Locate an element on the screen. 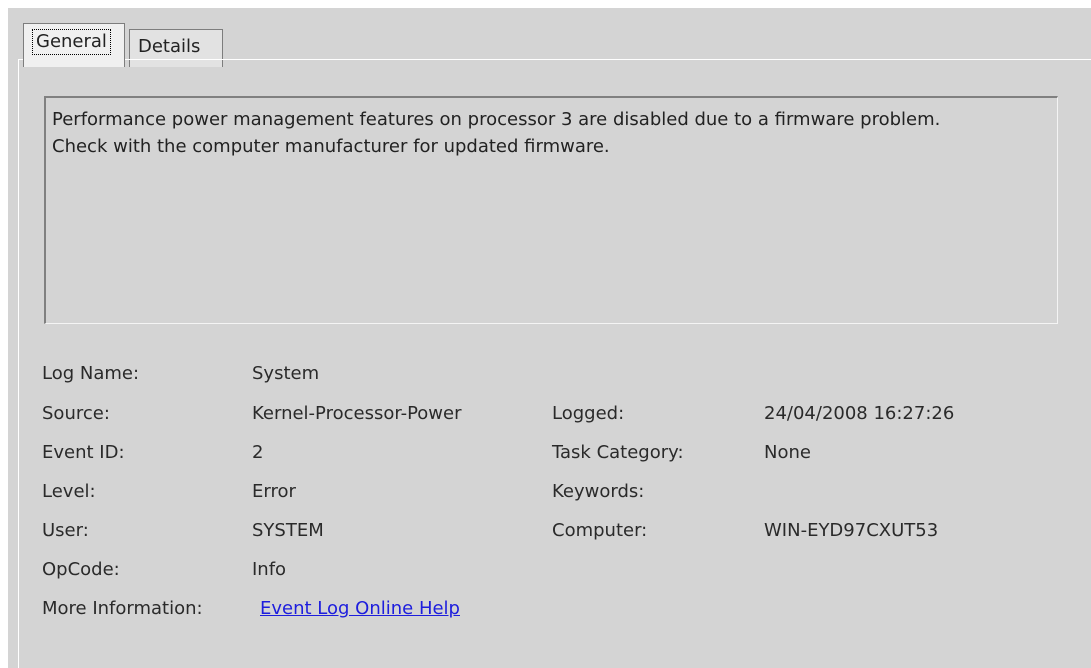  event-id-label: Event ID: is located at coordinates (83, 452).